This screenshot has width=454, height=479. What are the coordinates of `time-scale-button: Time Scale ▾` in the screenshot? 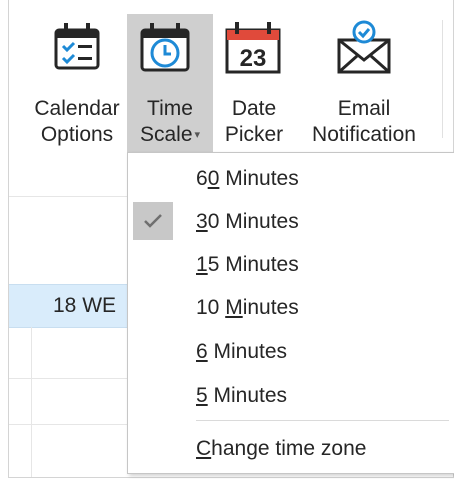 It's located at (170, 84).